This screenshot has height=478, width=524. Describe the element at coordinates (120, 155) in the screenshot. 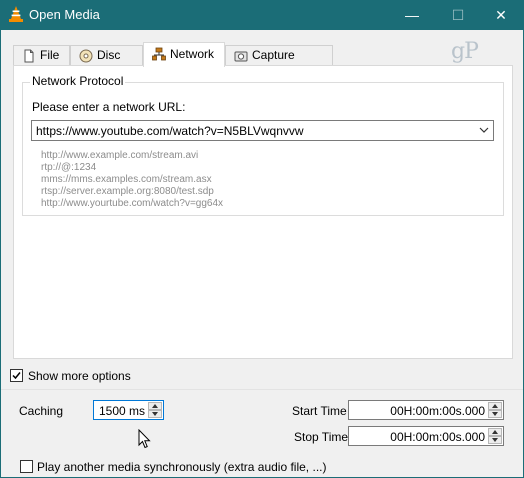

I see `example-url: http://www.example.com/stream.avi` at that location.